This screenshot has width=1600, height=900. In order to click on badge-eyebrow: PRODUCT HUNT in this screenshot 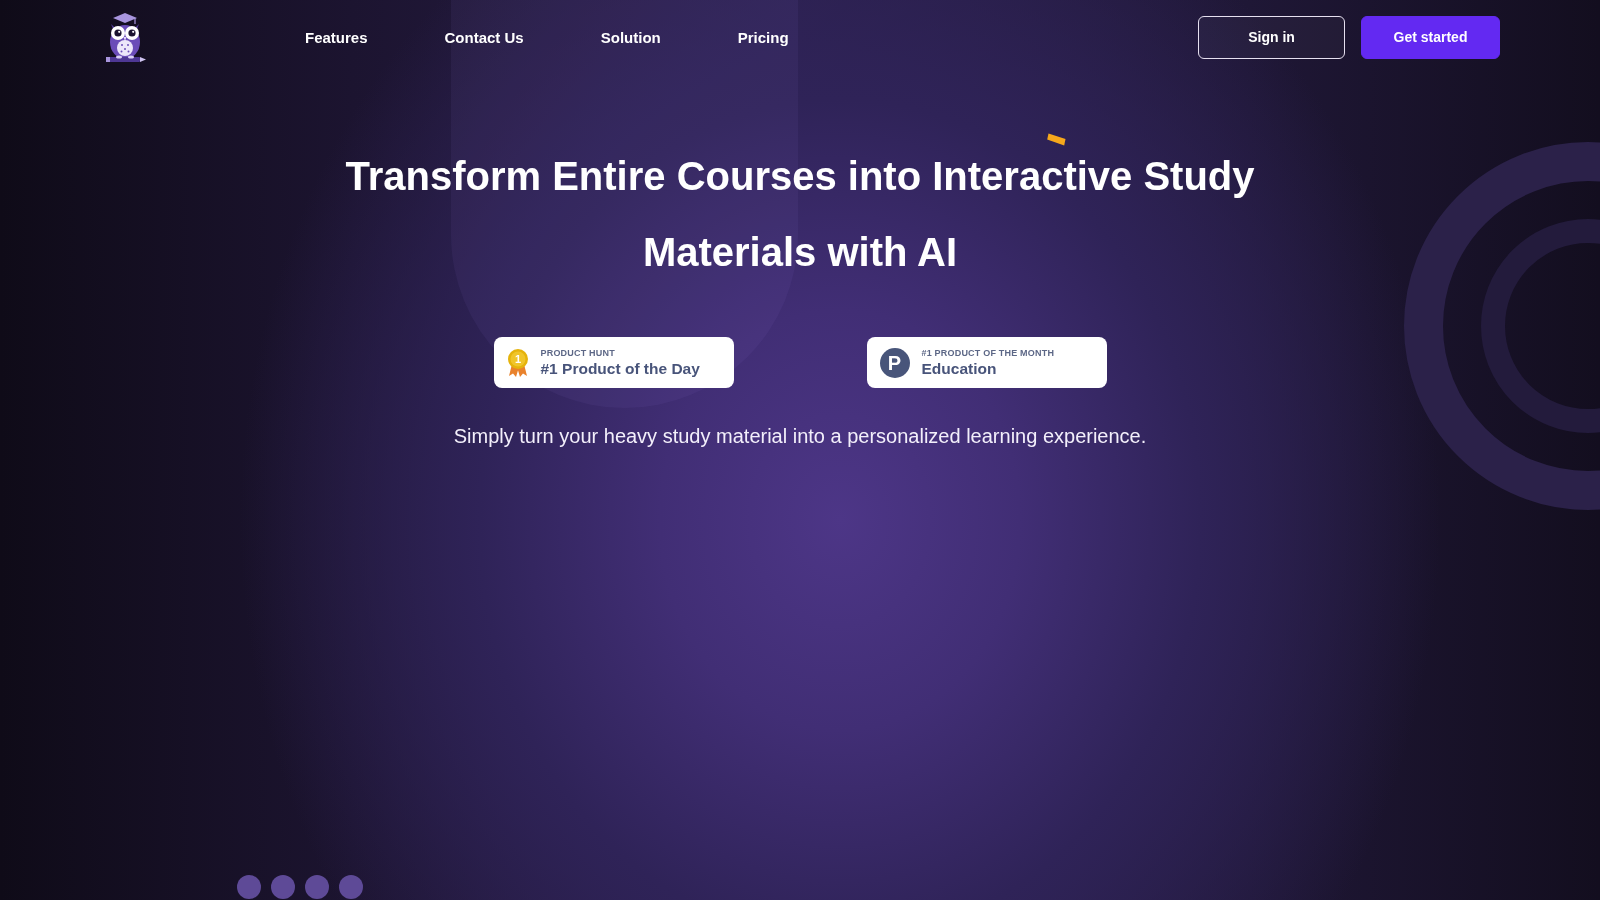, I will do `click(578, 353)`.